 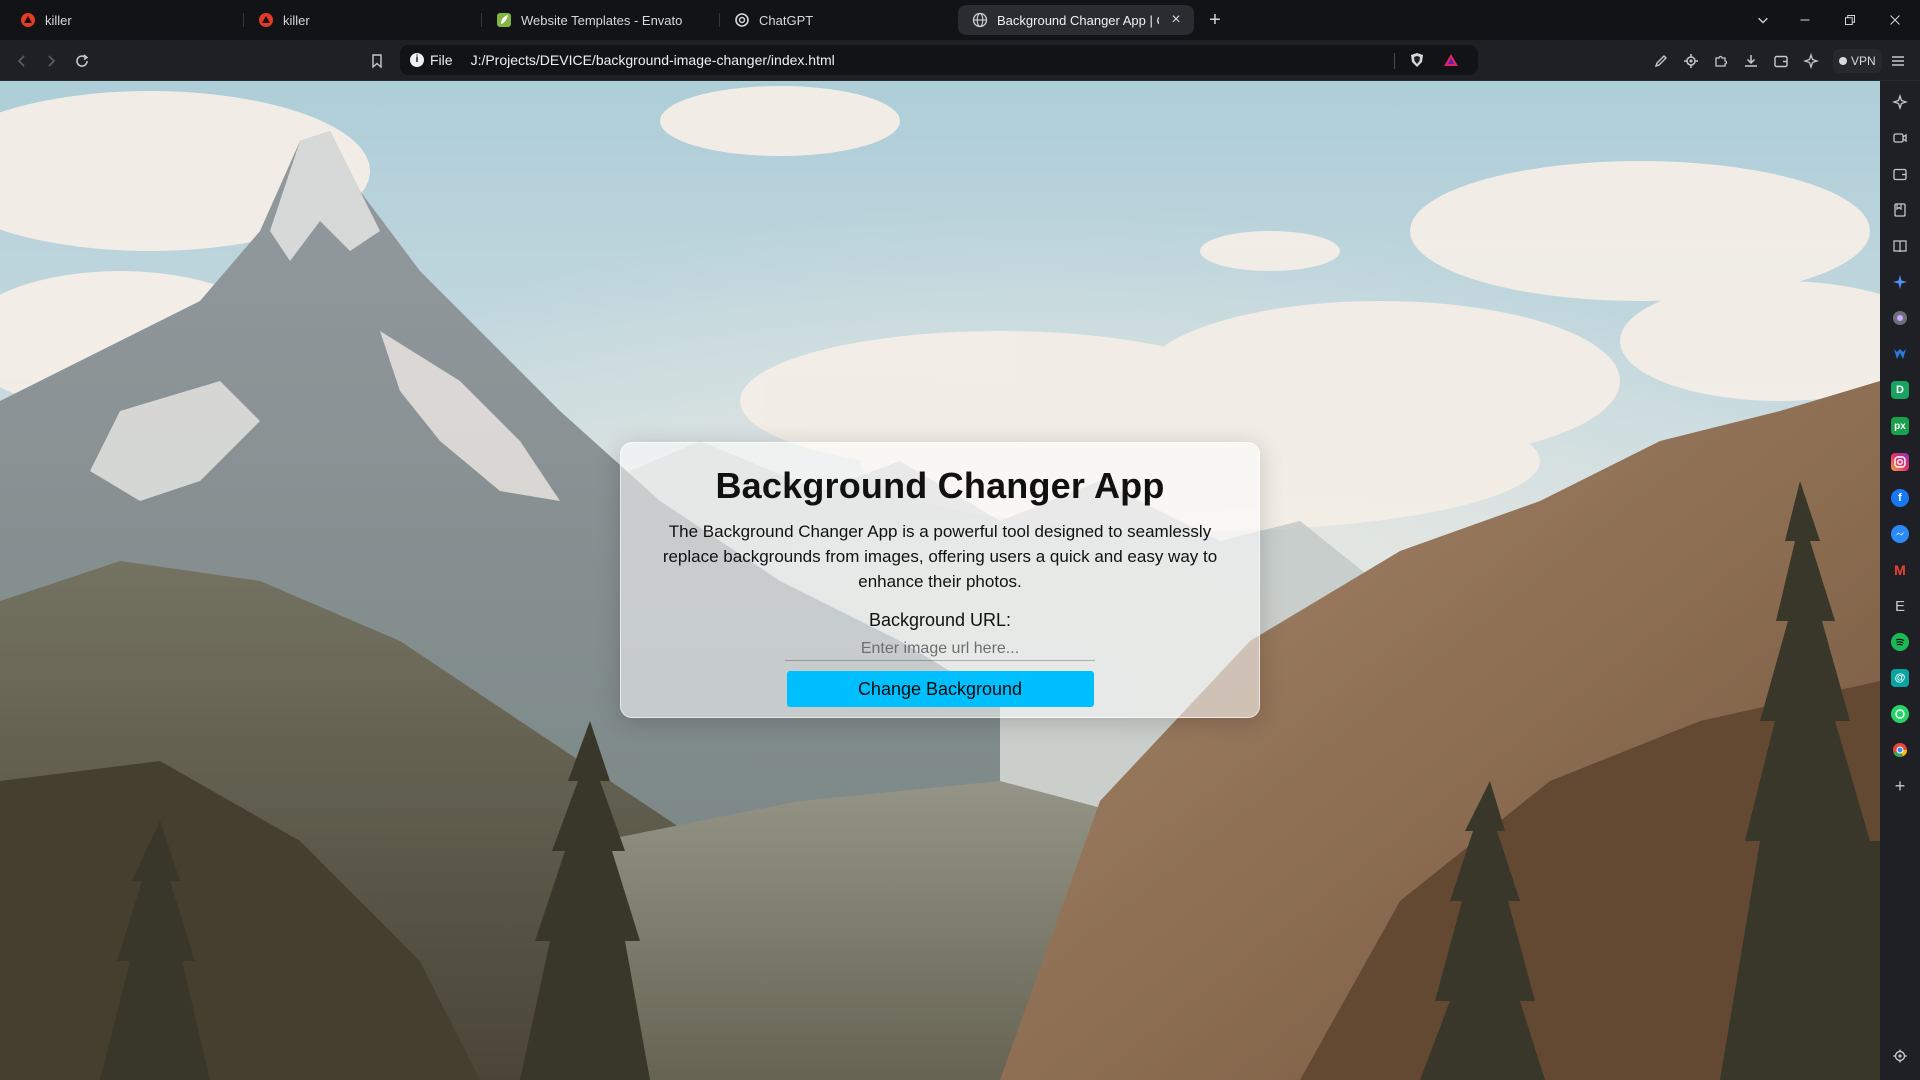 I want to click on tab-envato: Website Templates - Envato, so click(x=601, y=20).